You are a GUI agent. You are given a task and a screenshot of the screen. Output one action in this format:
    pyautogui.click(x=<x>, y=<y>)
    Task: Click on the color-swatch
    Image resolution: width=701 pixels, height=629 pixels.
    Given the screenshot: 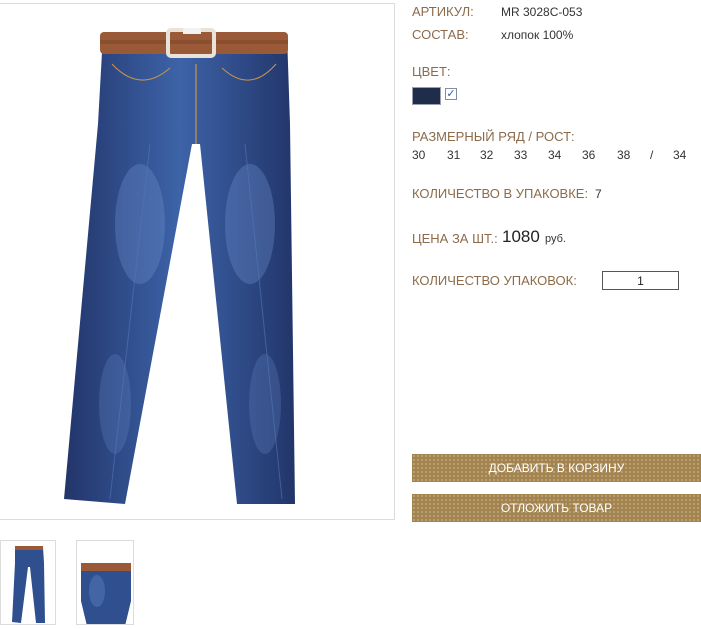 What is the action you would take?
    pyautogui.click(x=426, y=96)
    